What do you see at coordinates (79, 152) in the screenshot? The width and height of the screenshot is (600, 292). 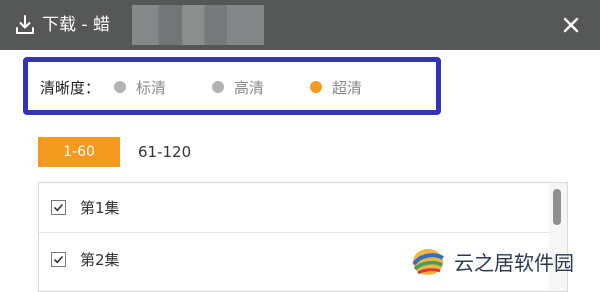 I see `range-tab-1-60: 1-60` at bounding box center [79, 152].